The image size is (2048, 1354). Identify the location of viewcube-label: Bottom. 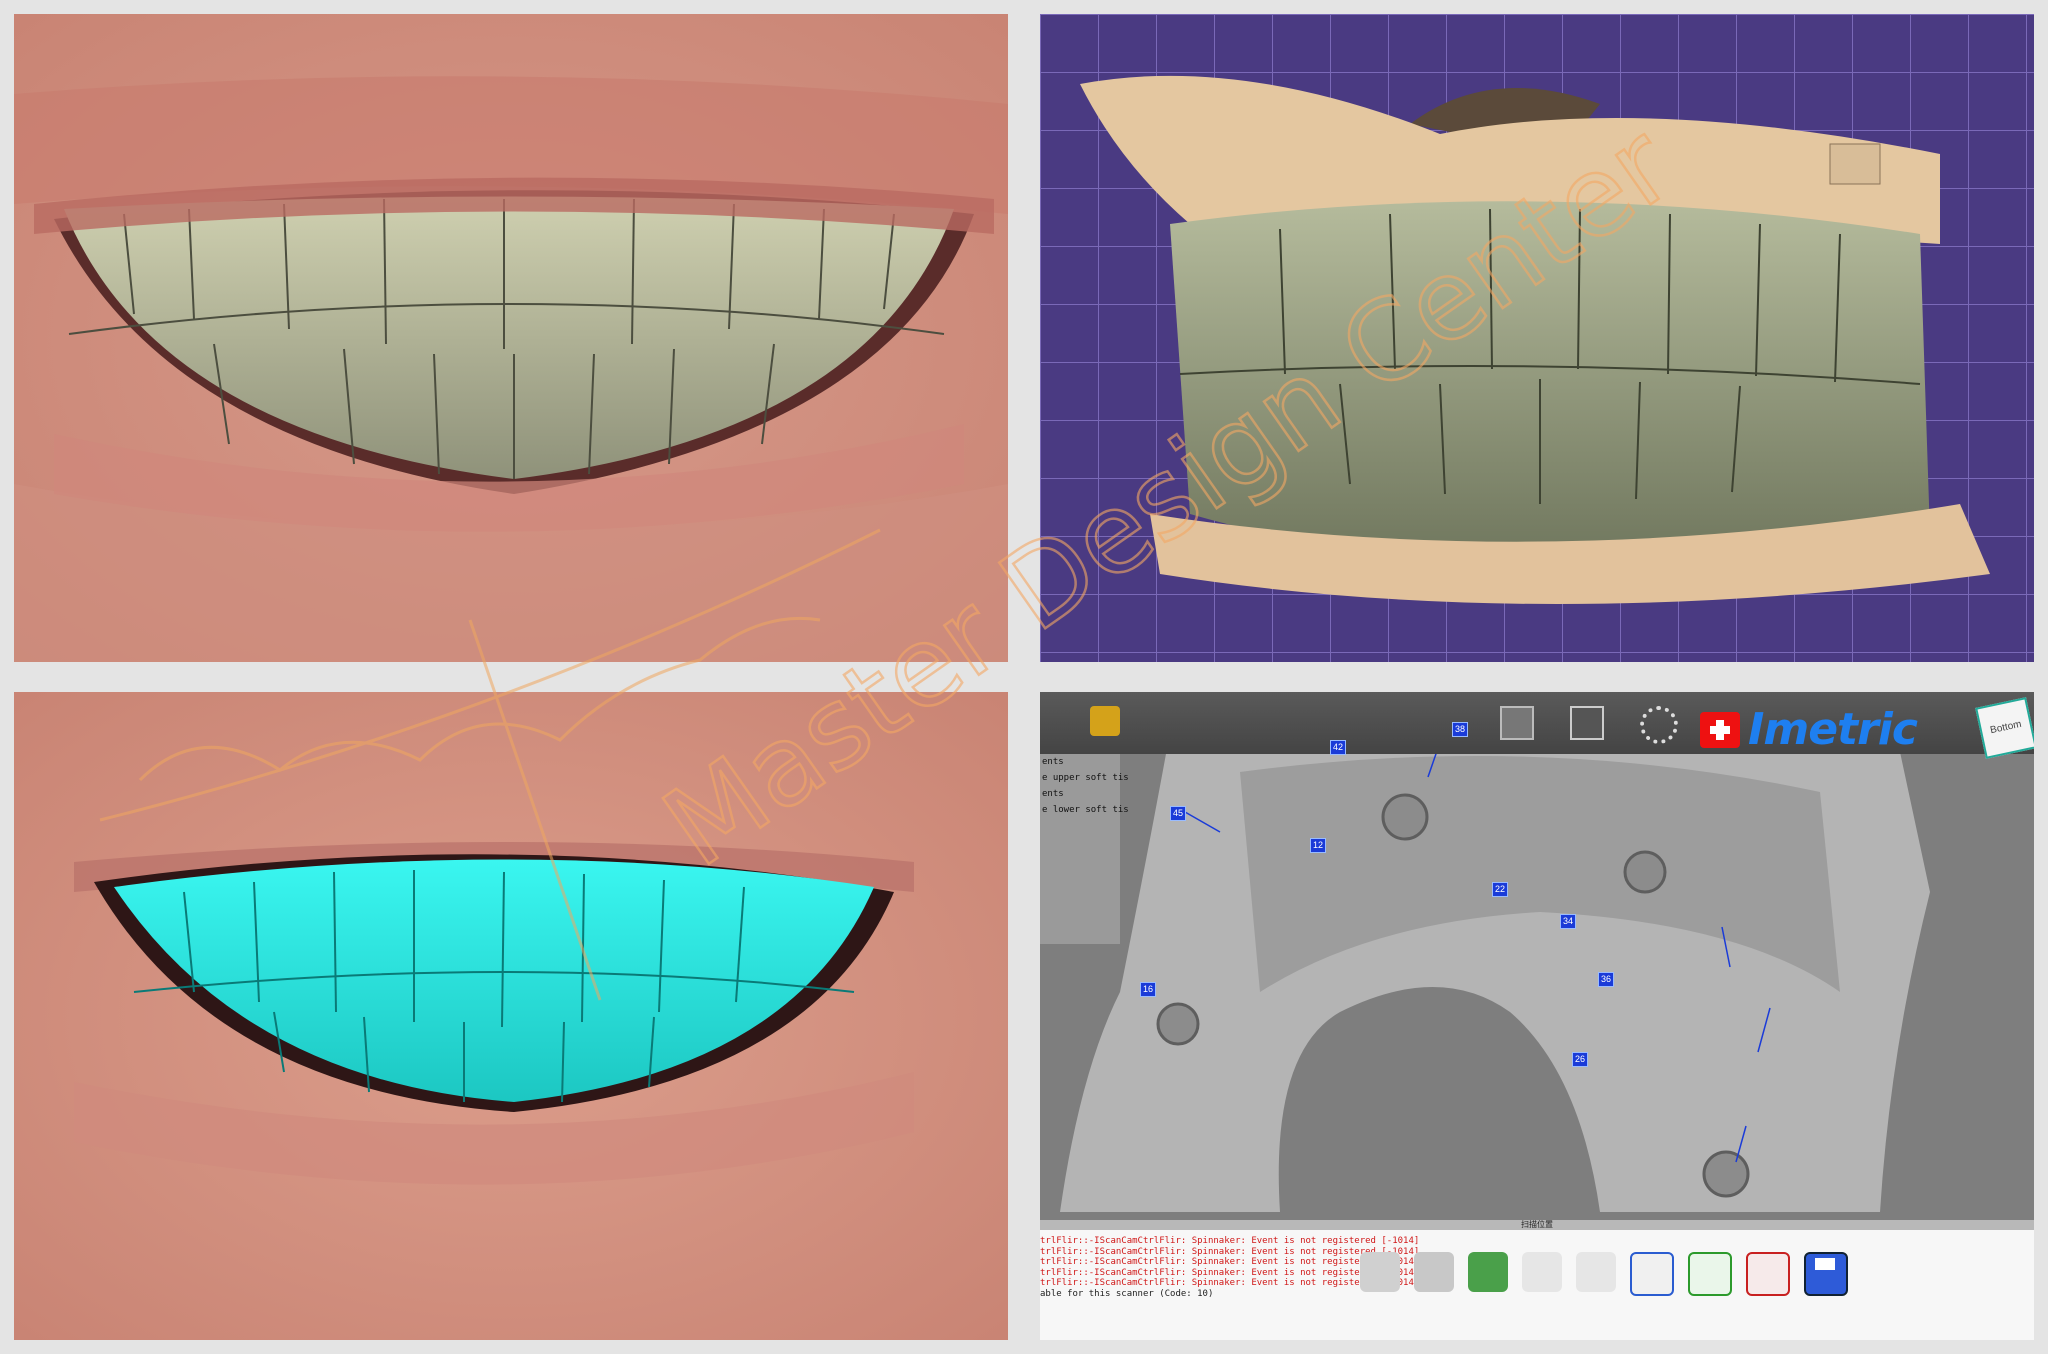
(2006, 727).